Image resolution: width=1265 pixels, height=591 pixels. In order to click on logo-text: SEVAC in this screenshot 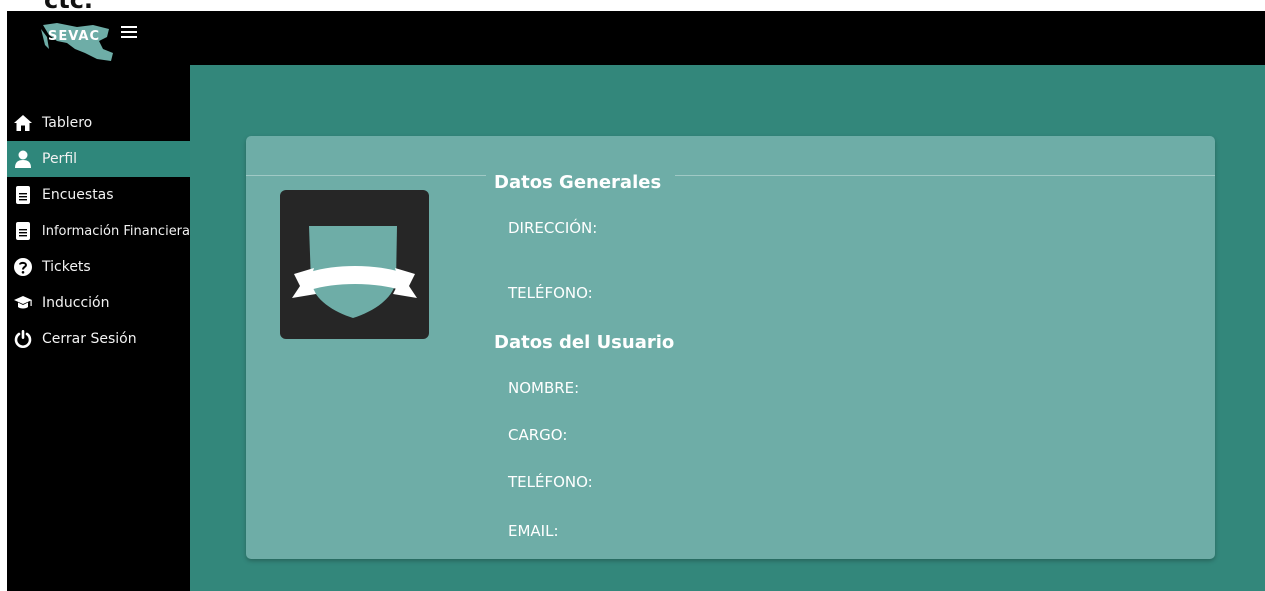, I will do `click(74, 36)`.